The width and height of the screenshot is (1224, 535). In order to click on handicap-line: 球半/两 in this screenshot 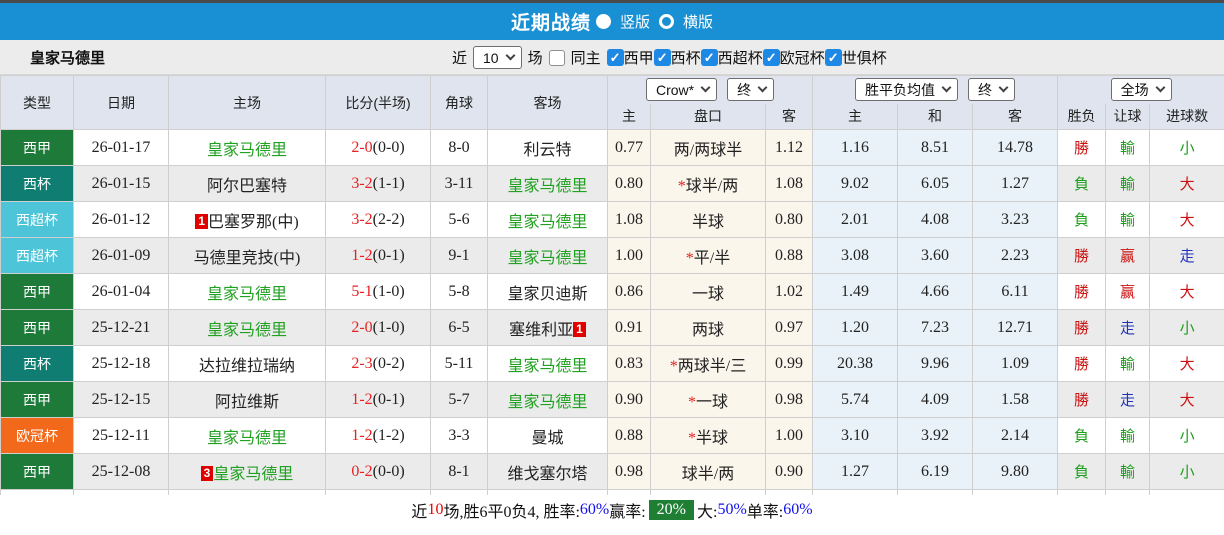, I will do `click(708, 471)`.